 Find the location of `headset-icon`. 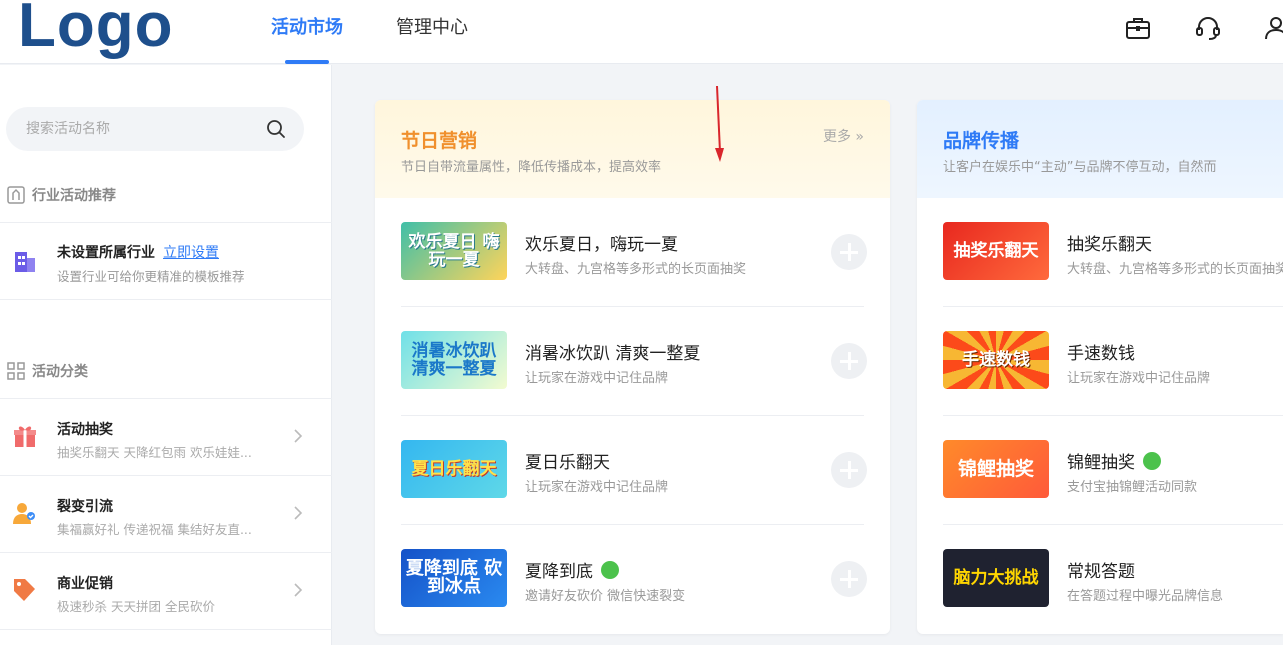

headset-icon is located at coordinates (1208, 28).